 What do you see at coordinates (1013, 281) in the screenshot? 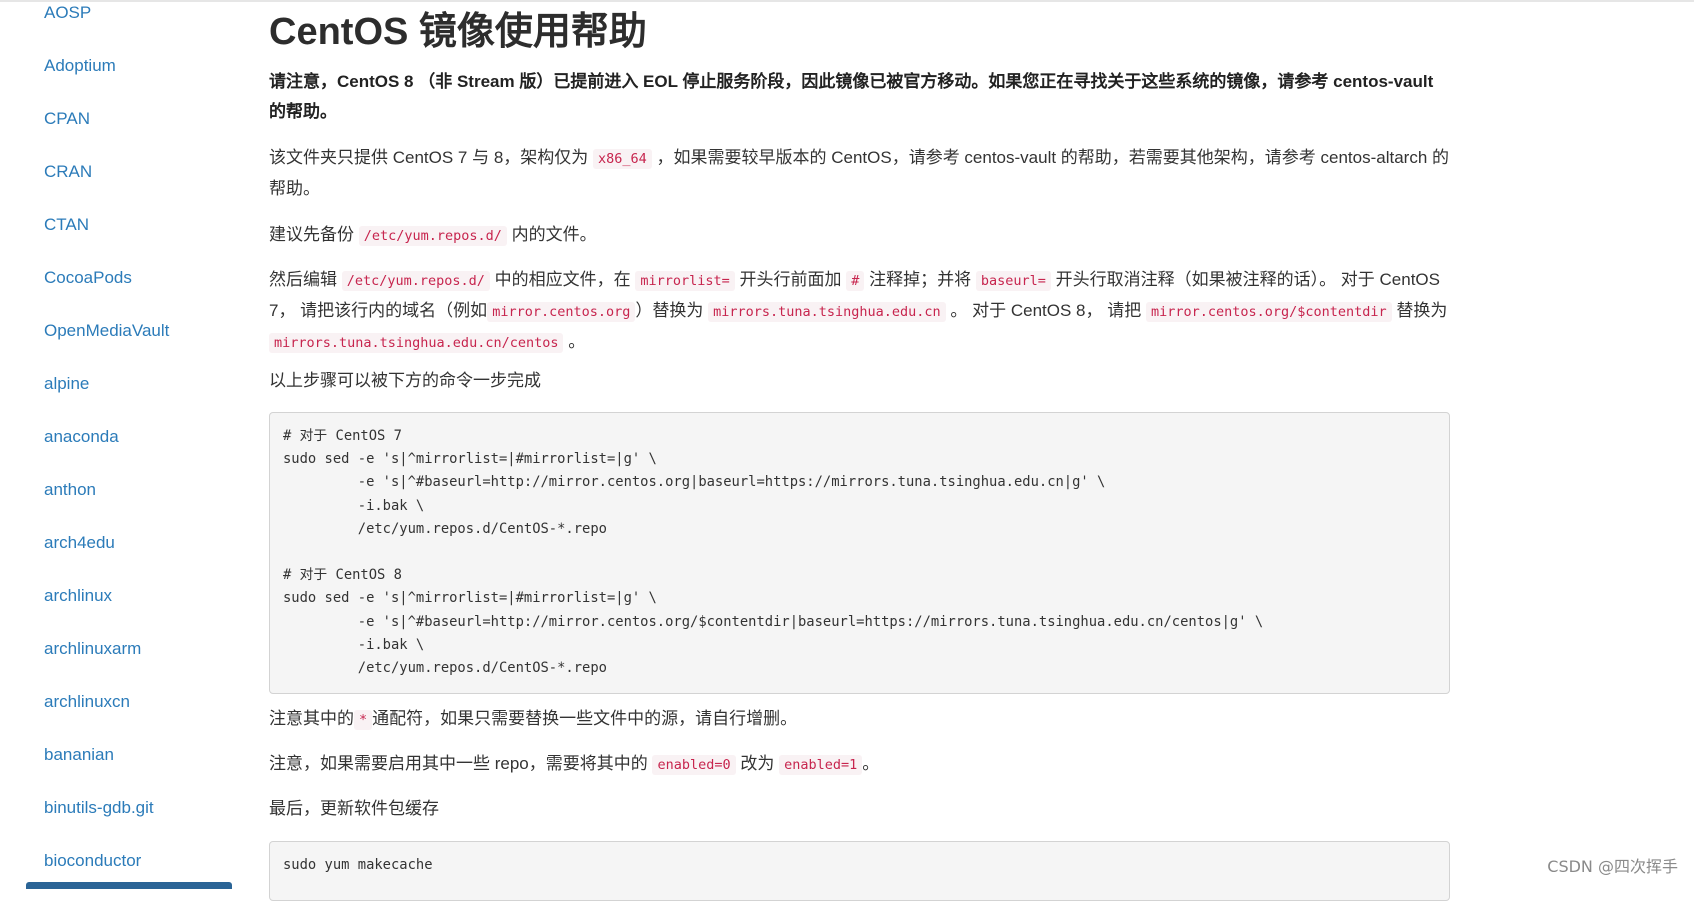
I see `code-baseurl: baseurl=` at bounding box center [1013, 281].